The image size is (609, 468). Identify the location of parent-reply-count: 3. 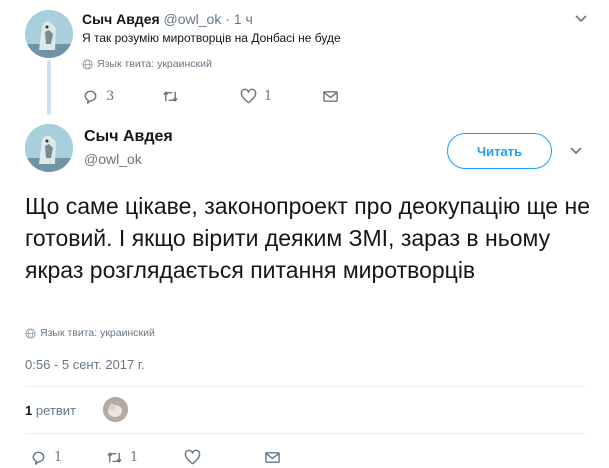
(110, 96).